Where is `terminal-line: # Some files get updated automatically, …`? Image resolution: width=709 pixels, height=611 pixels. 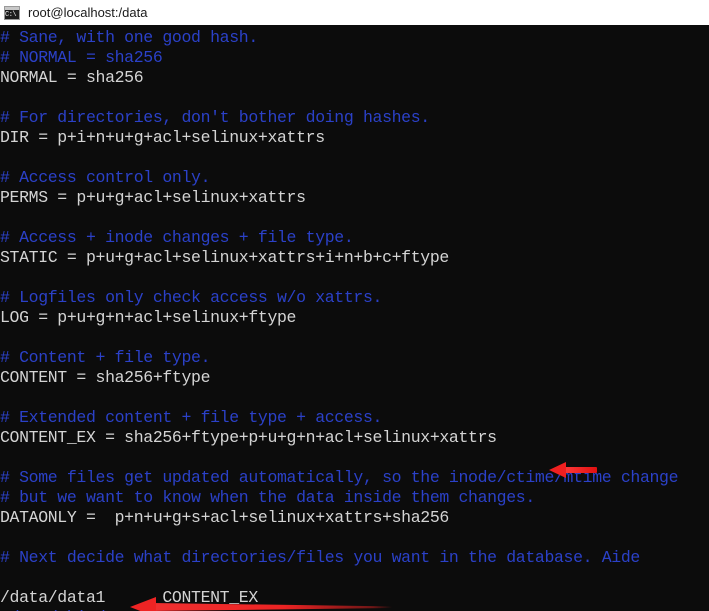 terminal-line: # Some files get updated automatically, … is located at coordinates (339, 477).